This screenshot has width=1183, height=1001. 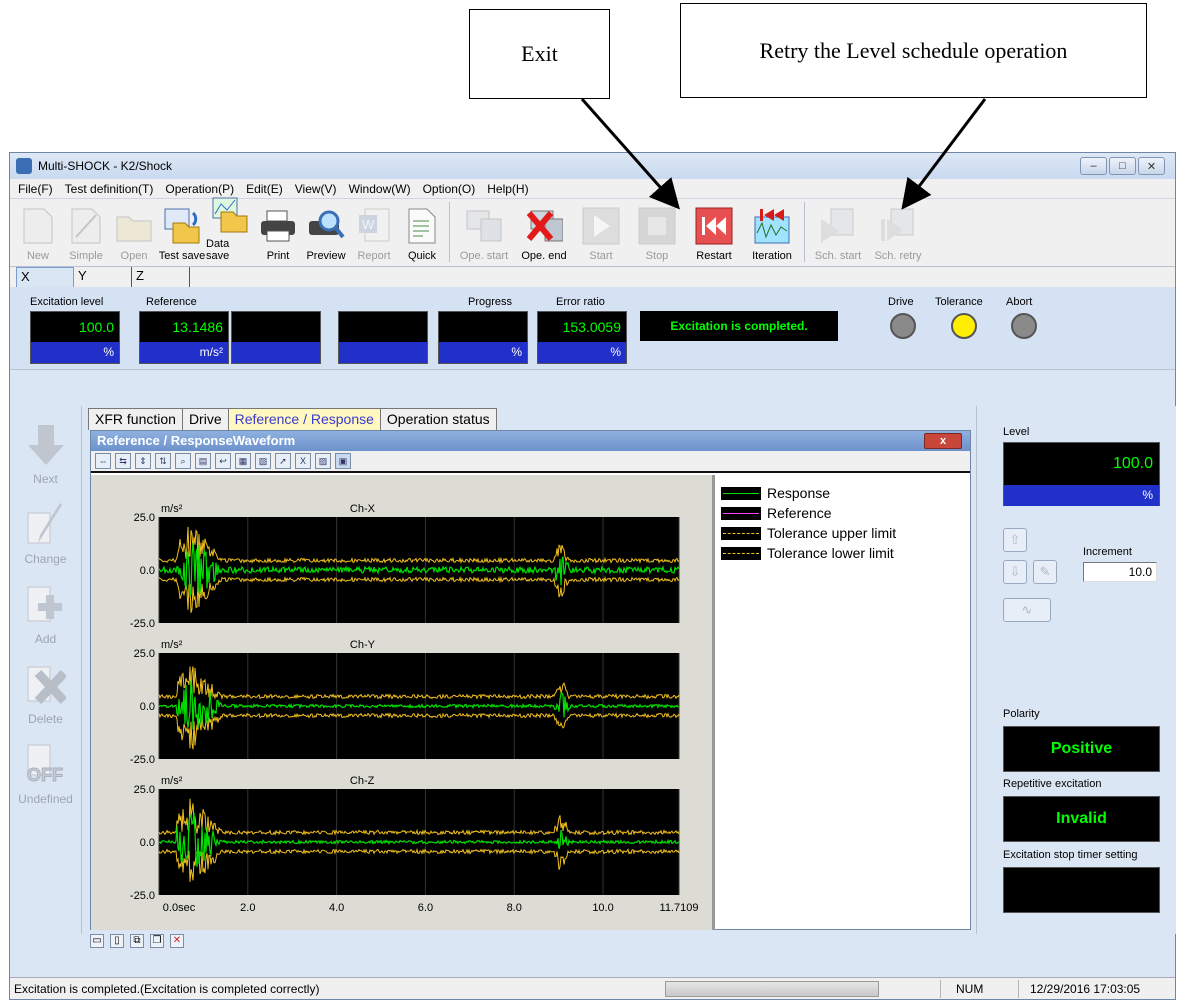 What do you see at coordinates (808, 533) in the screenshot?
I see `legend-item-tolerance-upper: Tolerance upper limit` at bounding box center [808, 533].